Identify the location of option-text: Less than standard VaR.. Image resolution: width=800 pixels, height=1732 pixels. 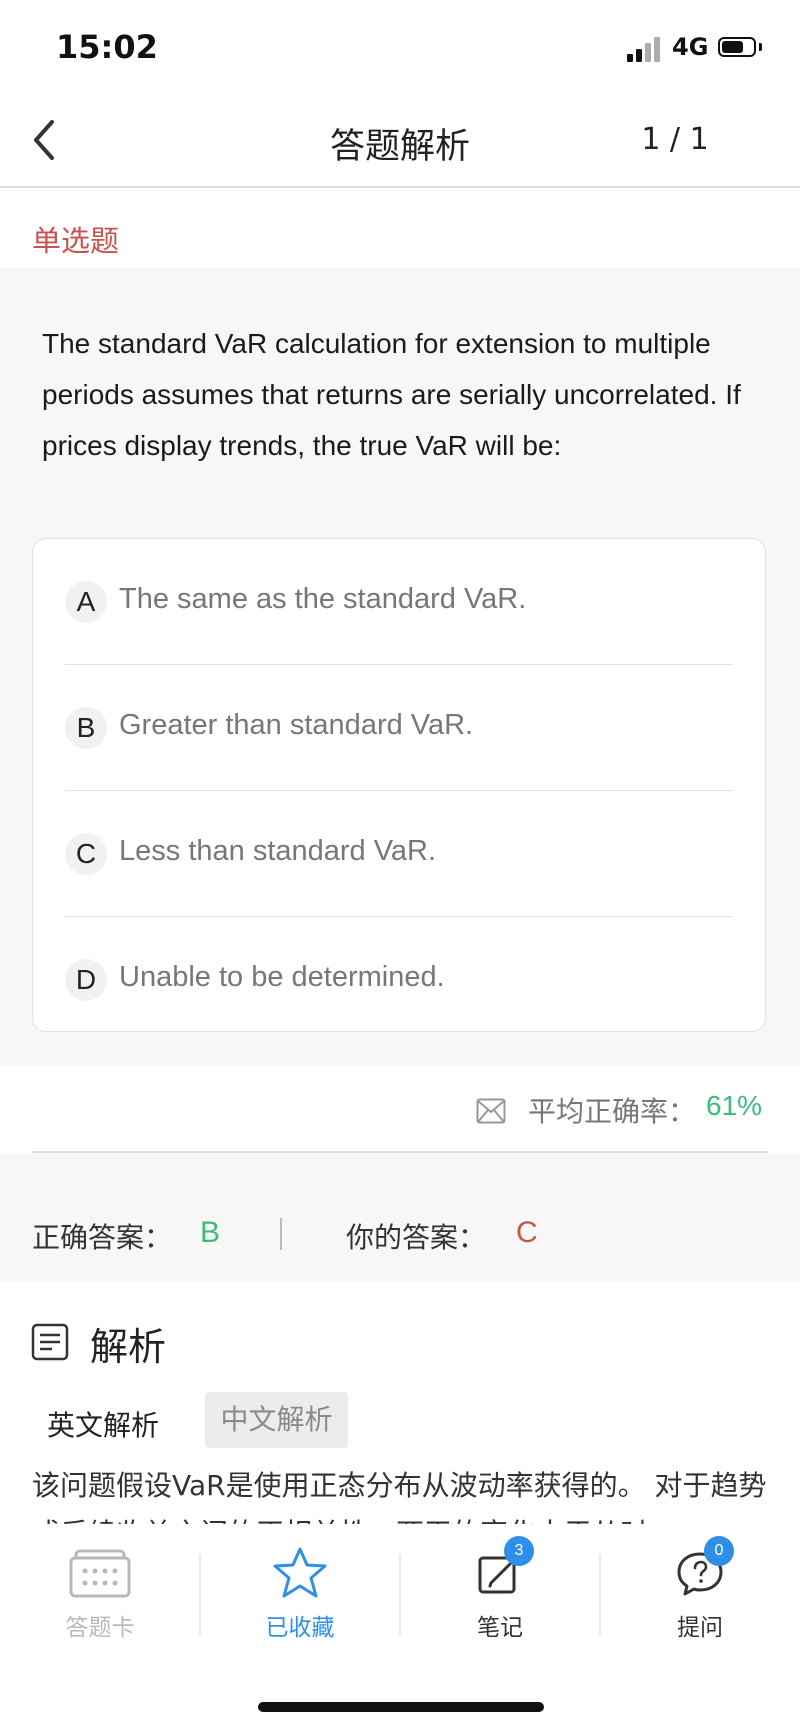
(278, 851).